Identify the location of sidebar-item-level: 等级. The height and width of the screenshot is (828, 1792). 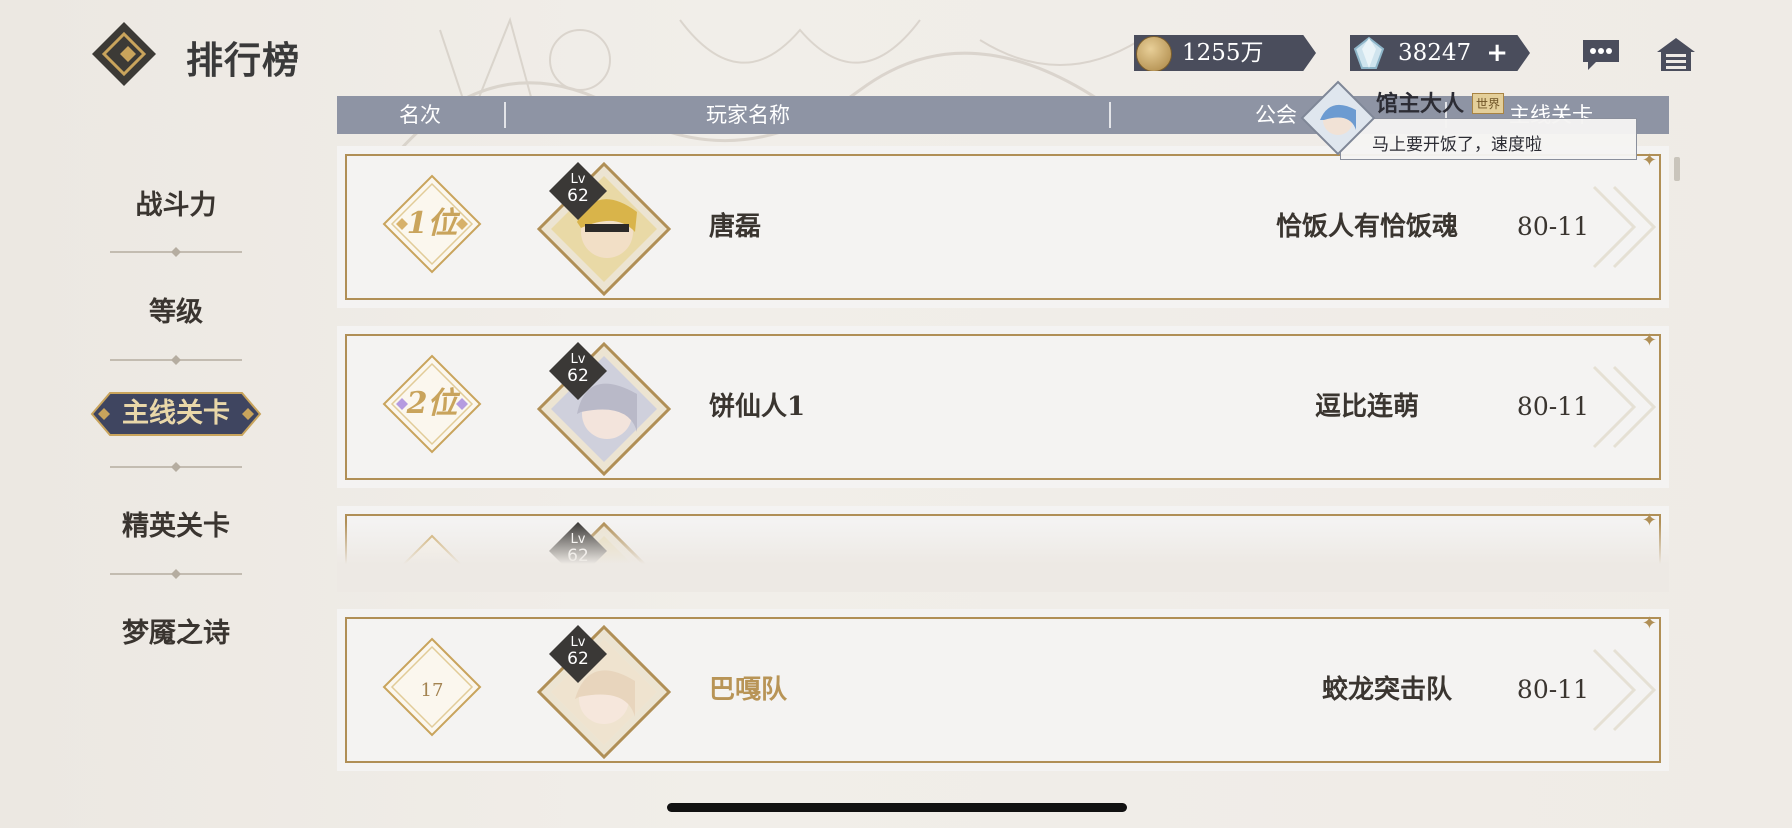
(176, 309).